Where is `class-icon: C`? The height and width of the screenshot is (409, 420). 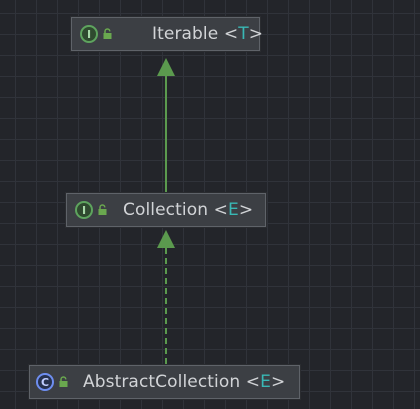
class-icon: C is located at coordinates (45, 382).